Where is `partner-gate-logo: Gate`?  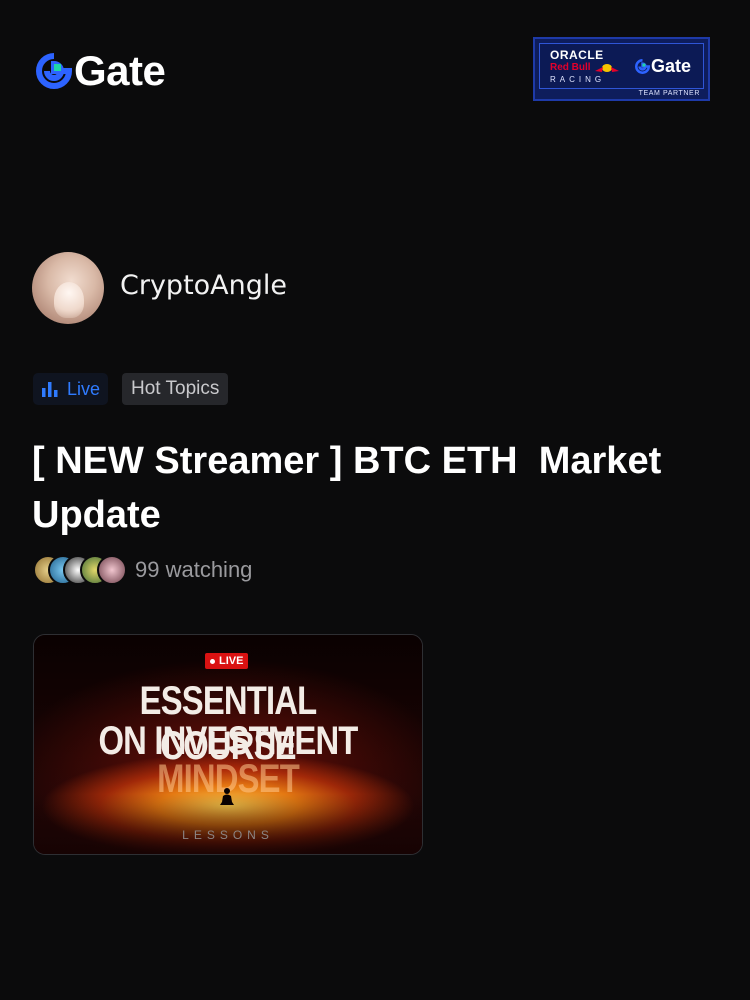
partner-gate-logo: Gate is located at coordinates (663, 66).